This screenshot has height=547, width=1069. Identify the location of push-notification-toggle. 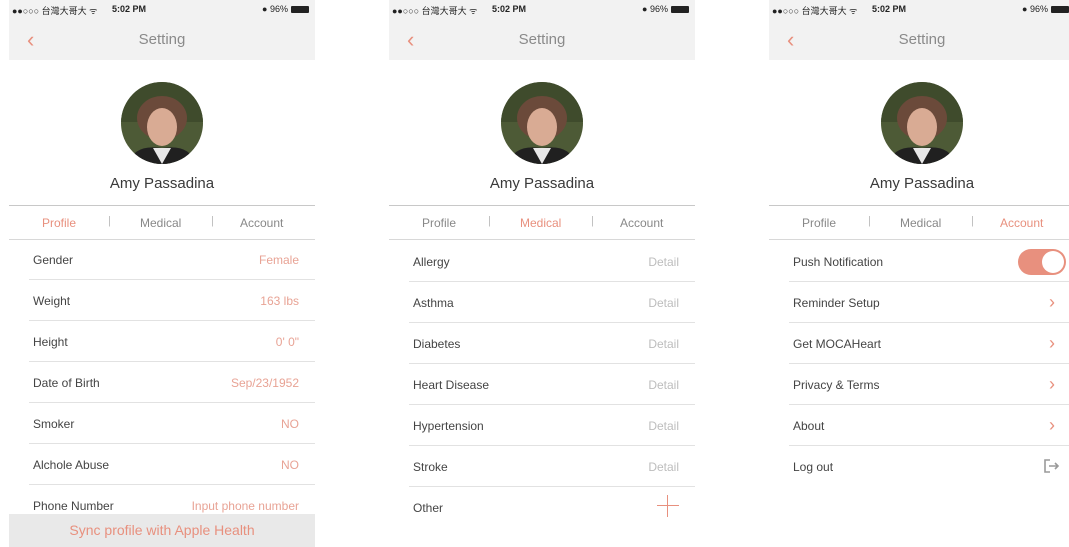
(1042, 262).